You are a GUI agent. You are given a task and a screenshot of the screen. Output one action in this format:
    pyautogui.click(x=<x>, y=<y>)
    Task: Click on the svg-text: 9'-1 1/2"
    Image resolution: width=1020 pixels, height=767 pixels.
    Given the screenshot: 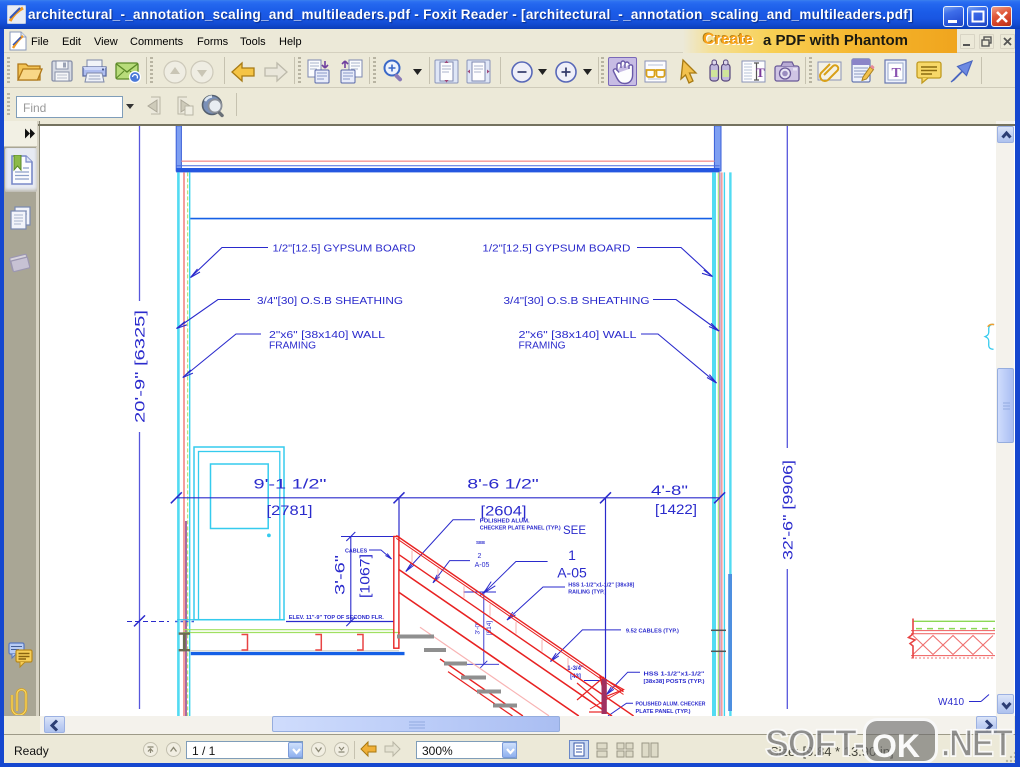 What is the action you would take?
    pyautogui.click(x=290, y=484)
    